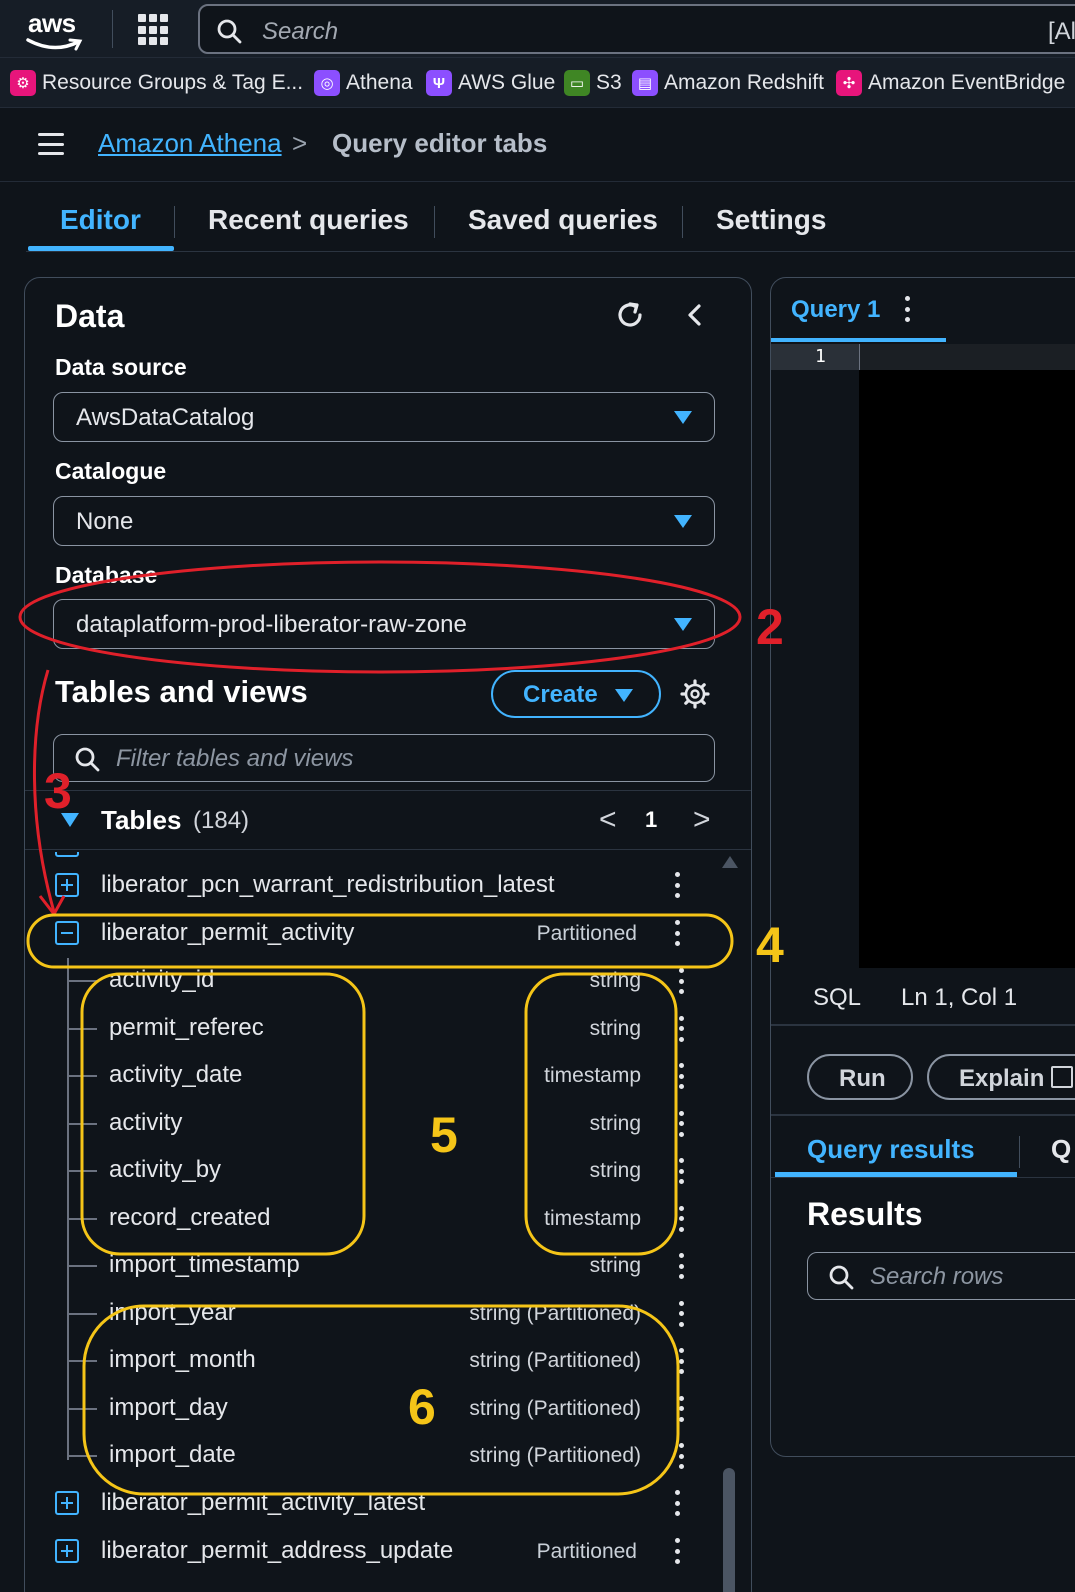  Describe the element at coordinates (223, 1114) in the screenshot. I see `column-names-highlight` at that location.